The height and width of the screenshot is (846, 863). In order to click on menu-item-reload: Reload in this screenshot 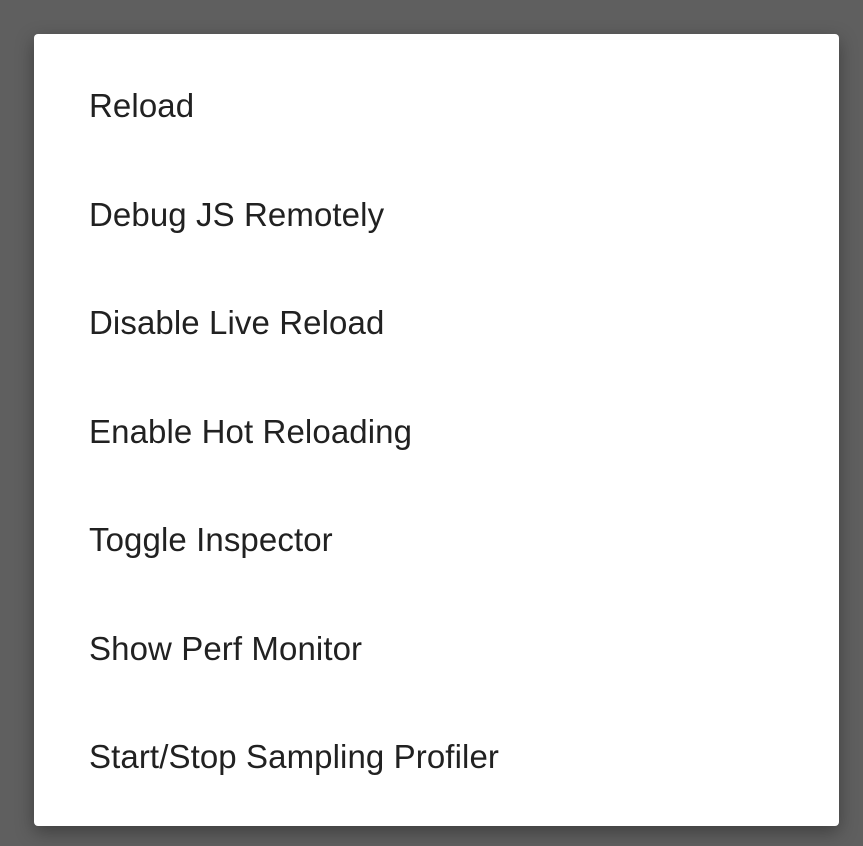, I will do `click(436, 106)`.